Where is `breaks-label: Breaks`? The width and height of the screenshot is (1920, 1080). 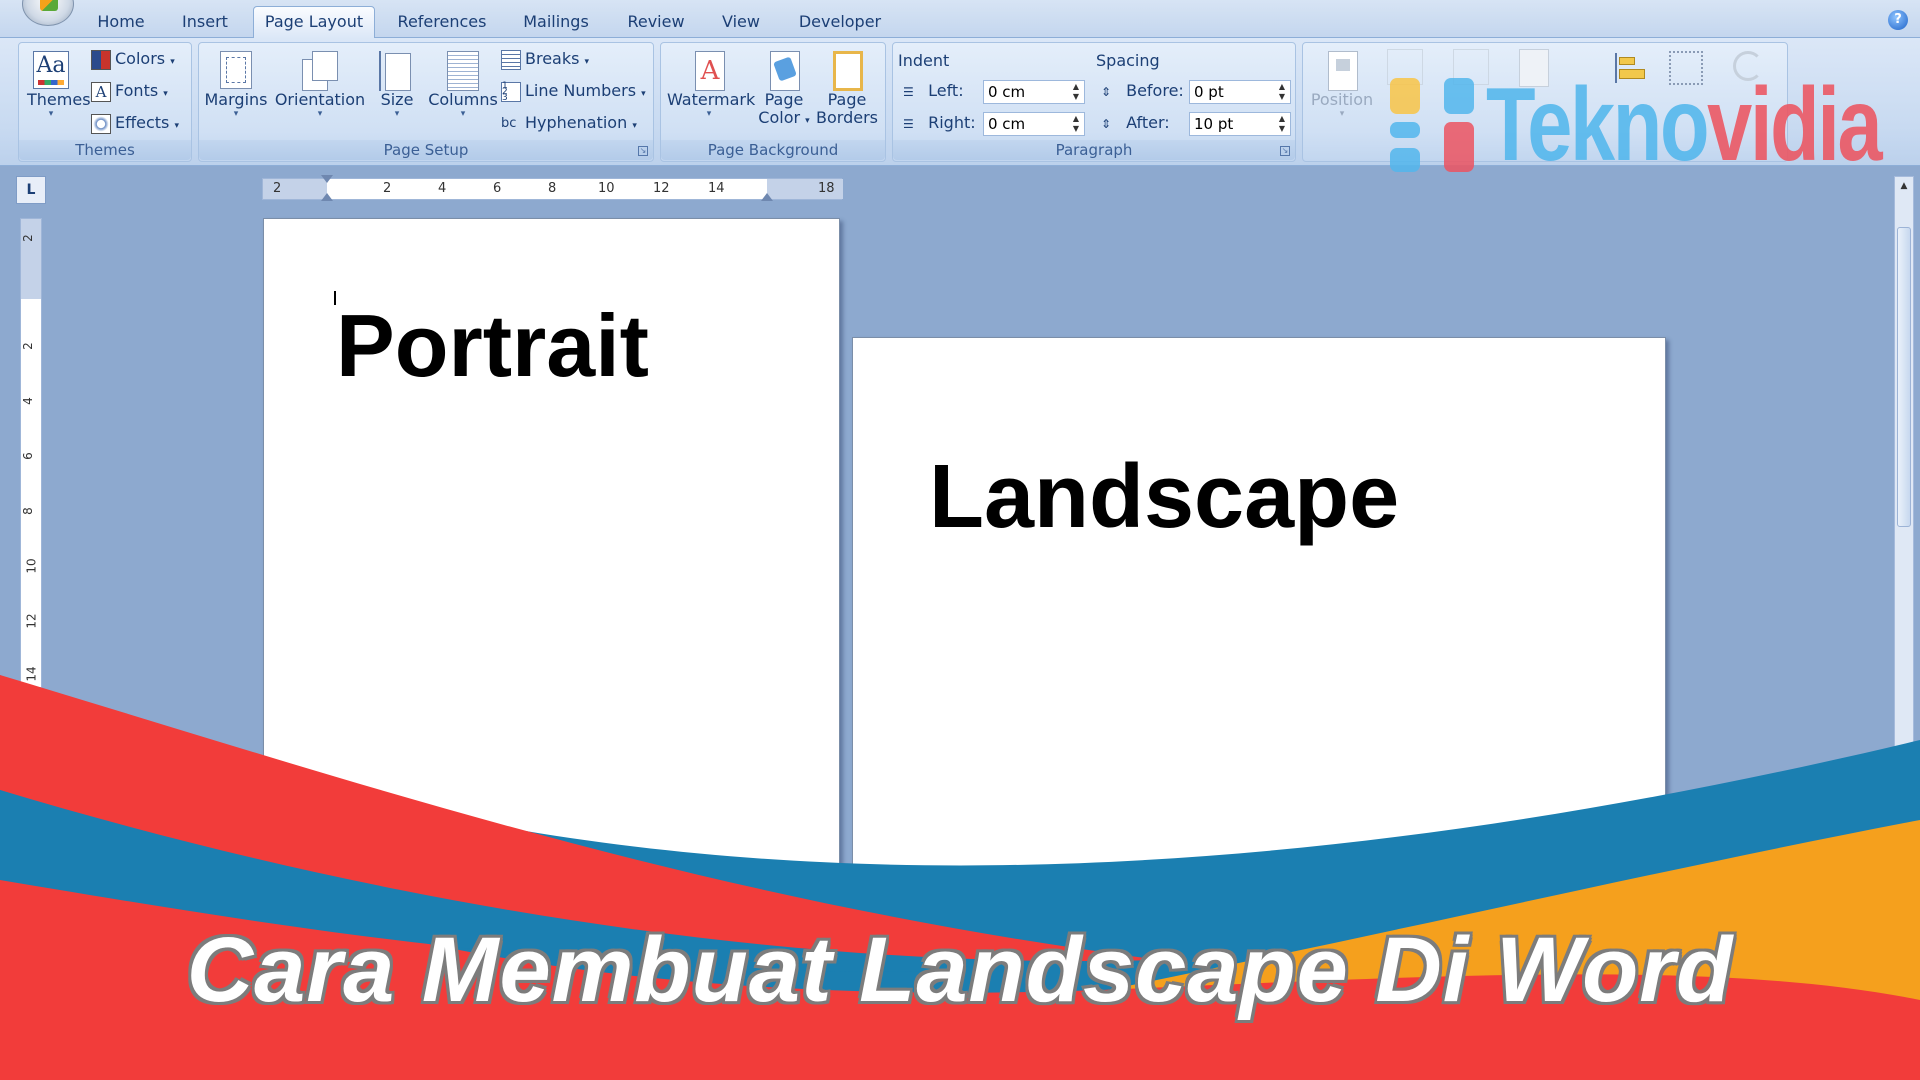 breaks-label: Breaks is located at coordinates (552, 58).